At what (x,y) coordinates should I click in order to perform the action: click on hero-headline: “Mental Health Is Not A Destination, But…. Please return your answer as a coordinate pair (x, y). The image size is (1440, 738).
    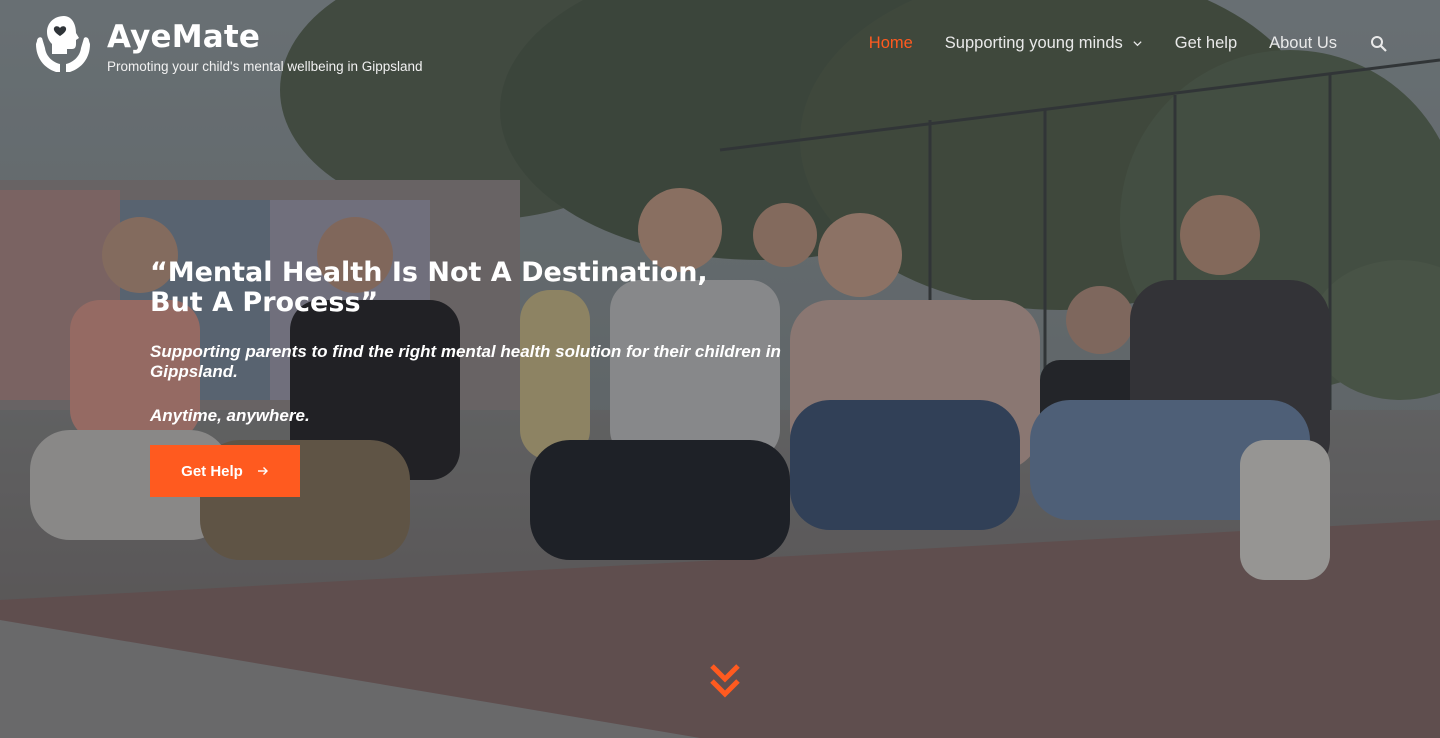
    Looking at the image, I should click on (429, 287).